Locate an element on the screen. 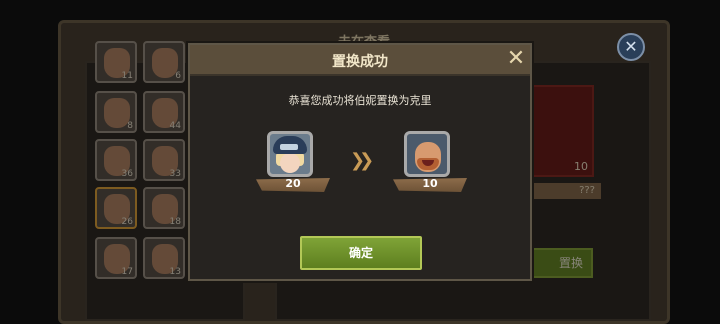  hero-thumb-selected: 26 is located at coordinates (116, 208).